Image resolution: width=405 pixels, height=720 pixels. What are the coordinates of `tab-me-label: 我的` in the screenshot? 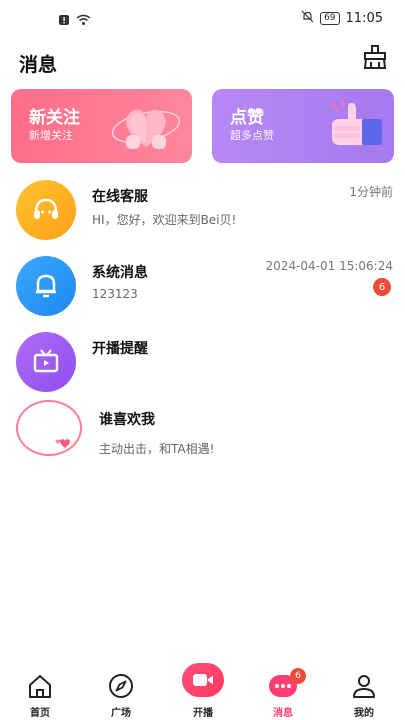 It's located at (364, 713).